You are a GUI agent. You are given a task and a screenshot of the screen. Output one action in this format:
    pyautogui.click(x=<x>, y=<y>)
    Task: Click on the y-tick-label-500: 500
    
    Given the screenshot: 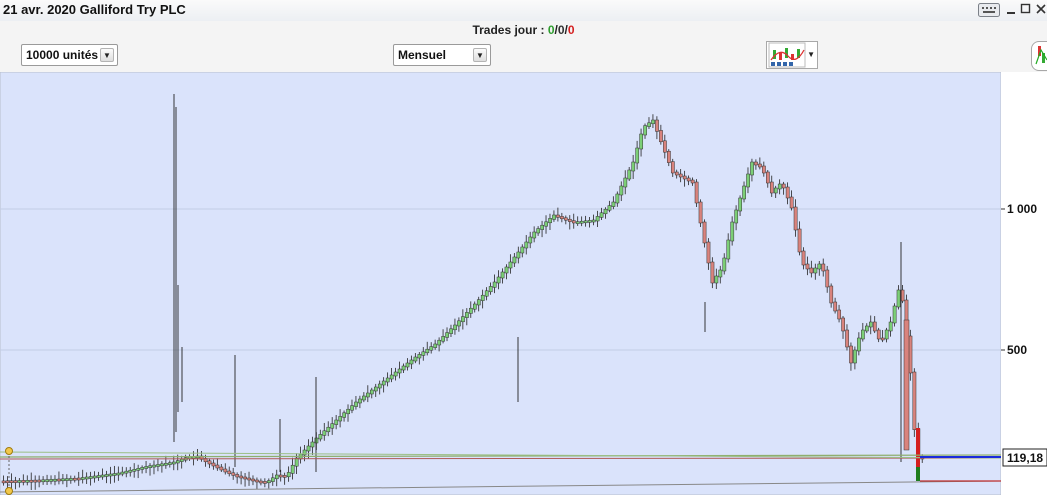 What is the action you would take?
    pyautogui.click(x=1017, y=350)
    